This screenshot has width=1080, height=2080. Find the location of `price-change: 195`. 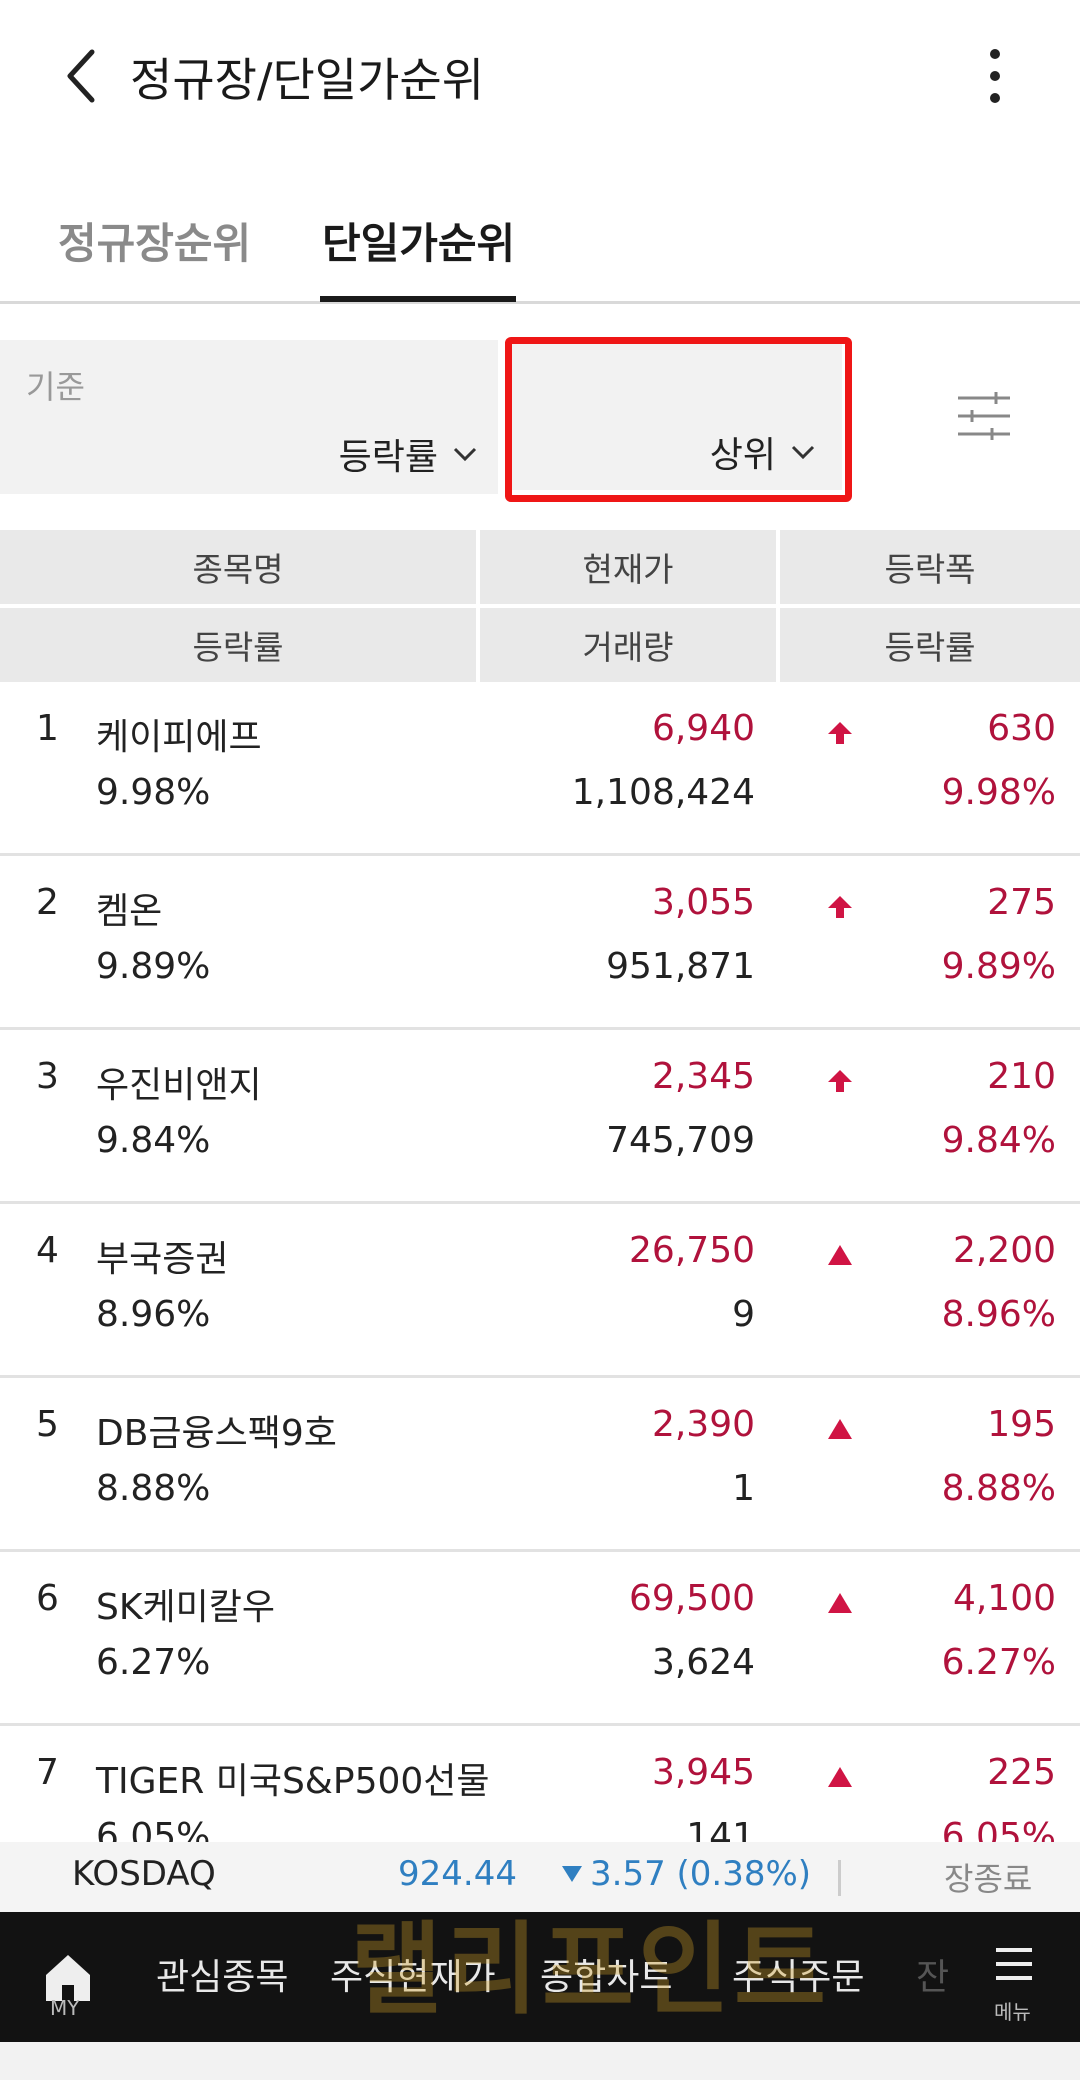

price-change: 195 is located at coordinates (1021, 1424).